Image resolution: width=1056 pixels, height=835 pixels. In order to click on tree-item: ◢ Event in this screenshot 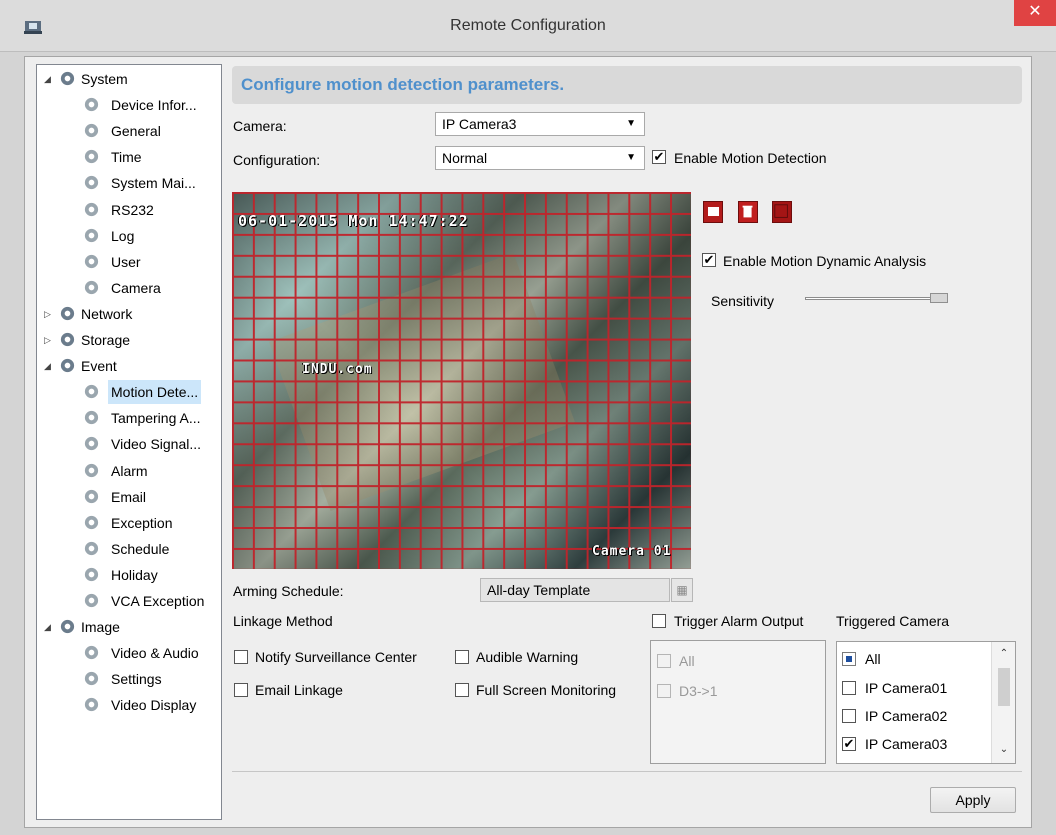, I will do `click(129, 366)`.